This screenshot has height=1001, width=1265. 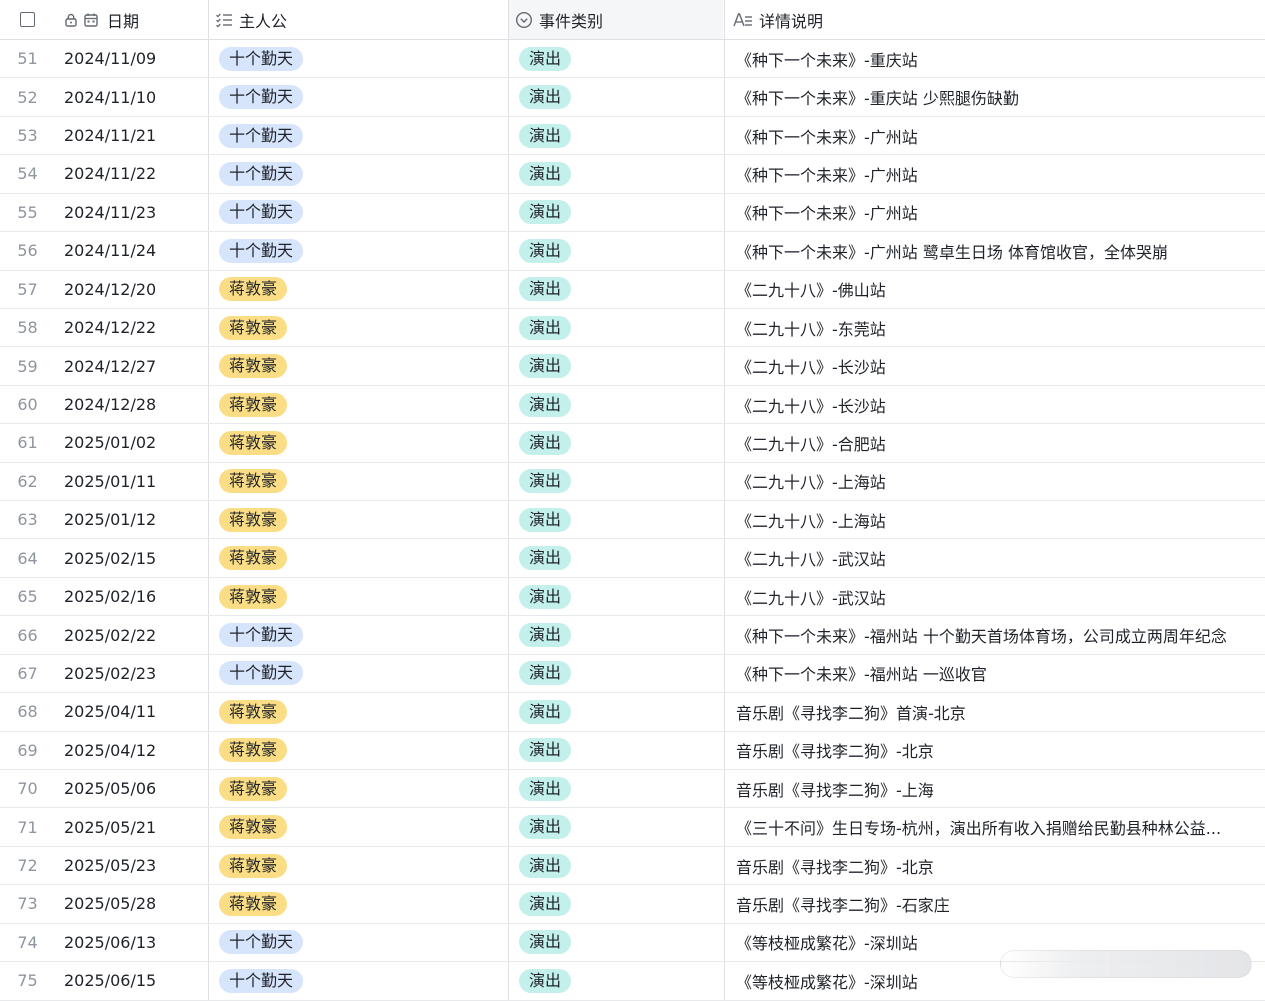 What do you see at coordinates (131, 96) in the screenshot?
I see `cell-date: 2024/11/10` at bounding box center [131, 96].